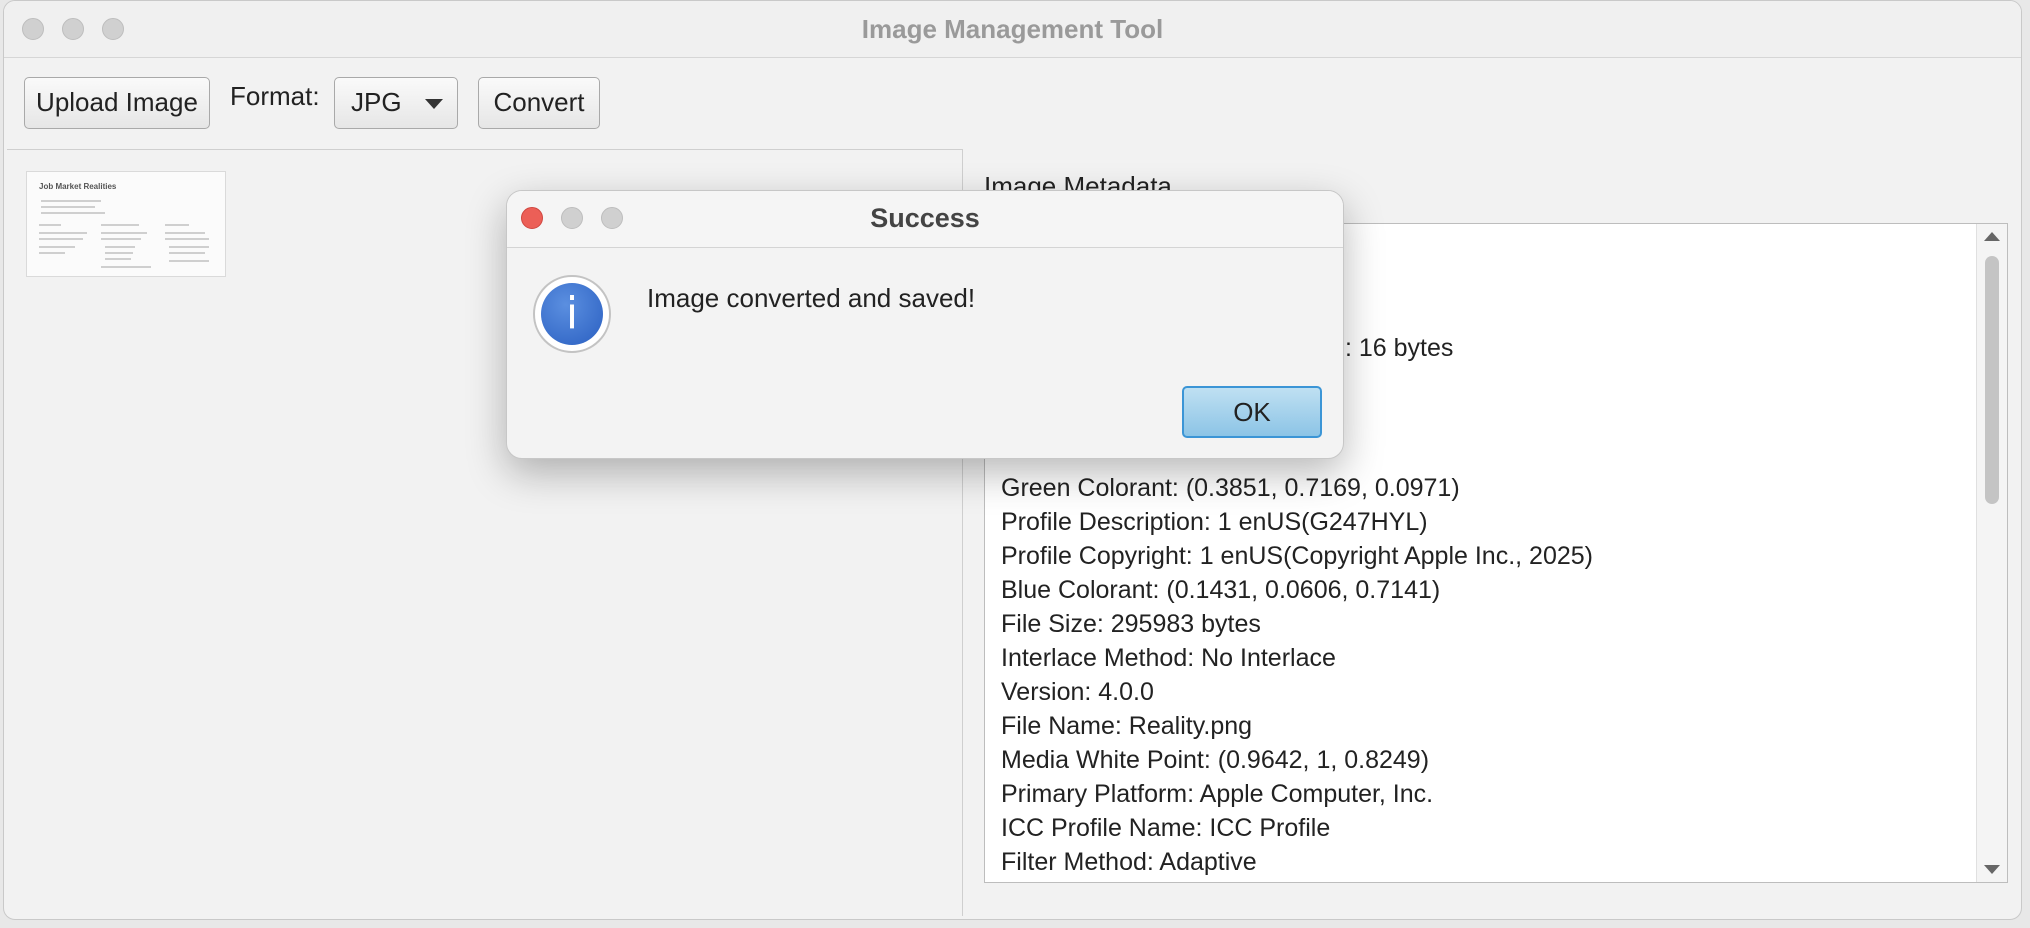 Image resolution: width=2030 pixels, height=928 pixels. I want to click on success-dialog: Success i Image converted and saved! OK, so click(925, 324).